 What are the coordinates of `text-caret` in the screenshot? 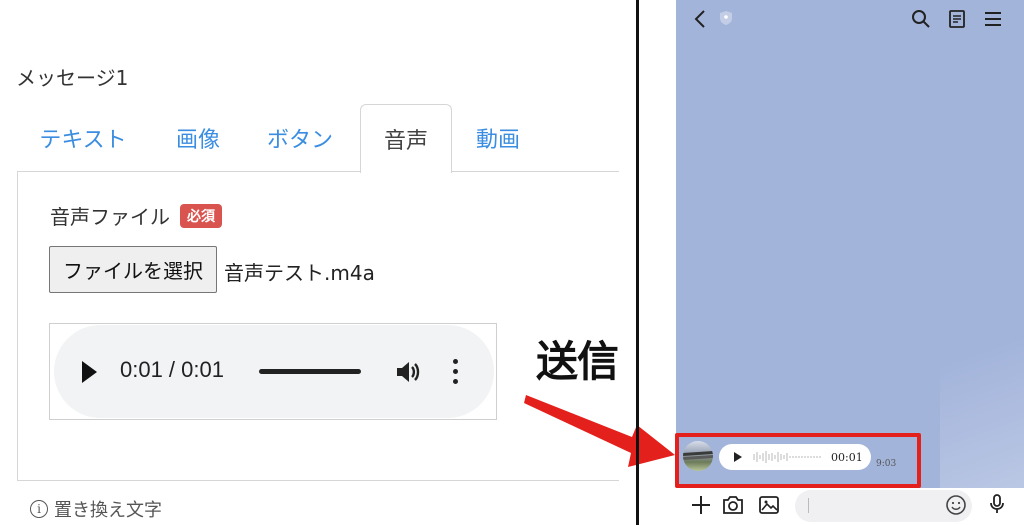 It's located at (808, 505).